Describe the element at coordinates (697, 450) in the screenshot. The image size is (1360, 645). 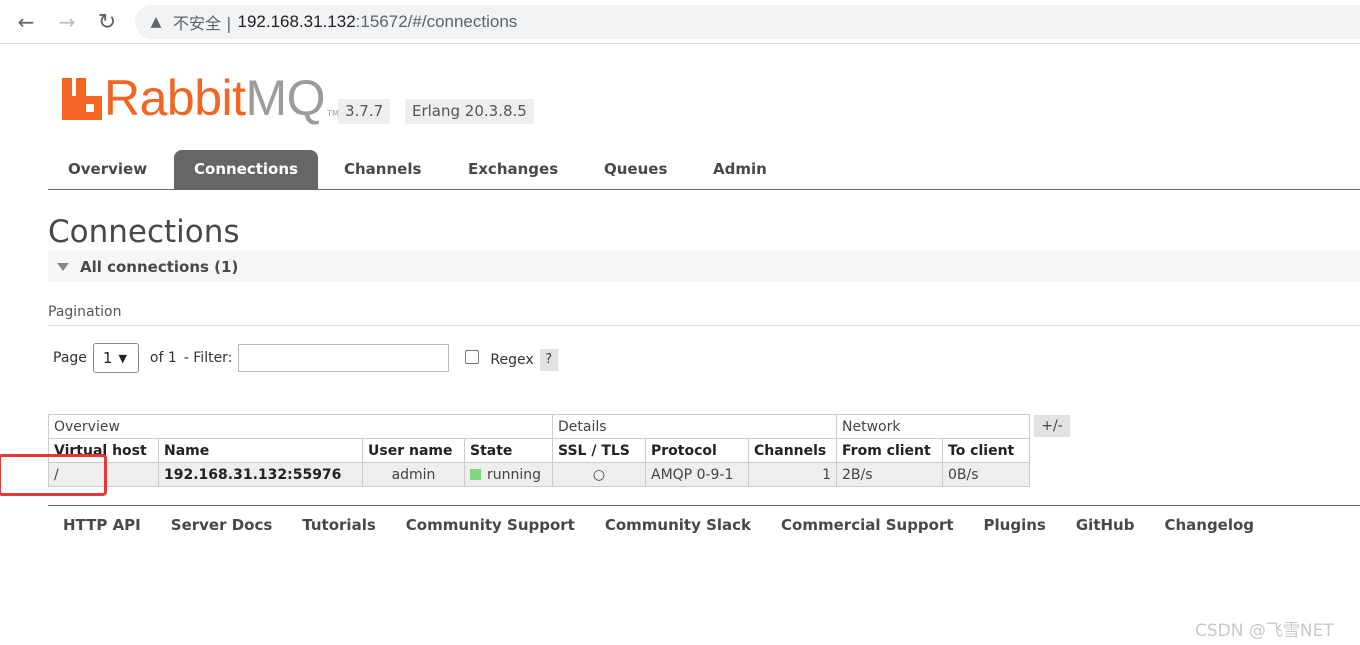
I see `column-header-protocol: Protocol` at that location.